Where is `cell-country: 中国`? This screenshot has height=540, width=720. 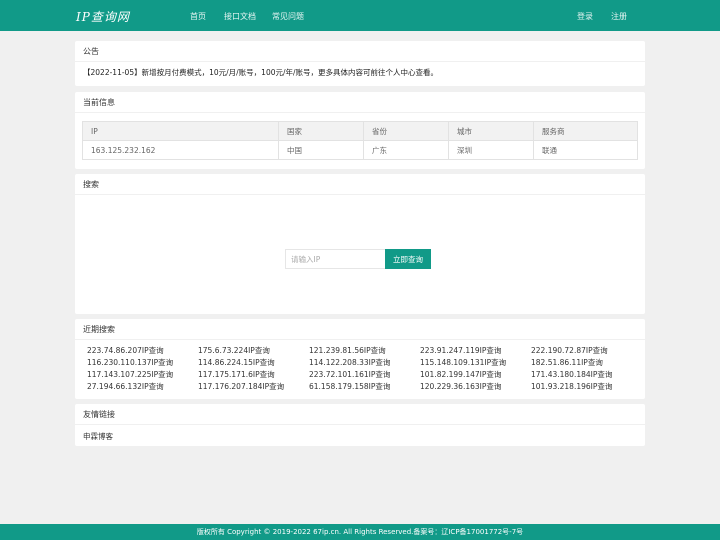 cell-country: 中国 is located at coordinates (321, 150).